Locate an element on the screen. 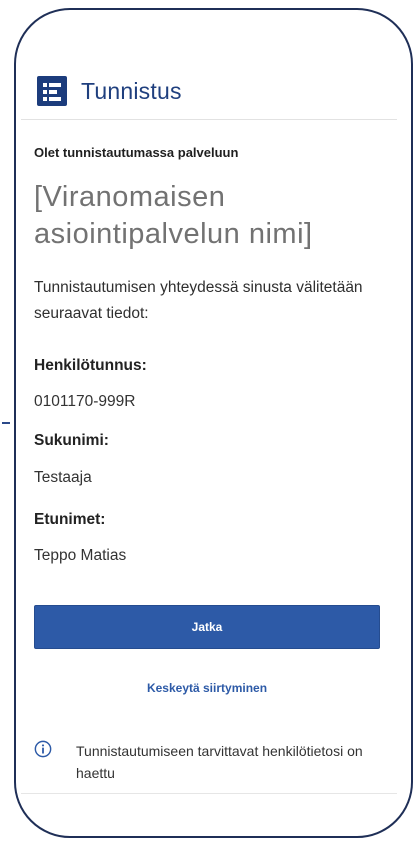  field-label-surname: Sukunimi: is located at coordinates (71, 440).